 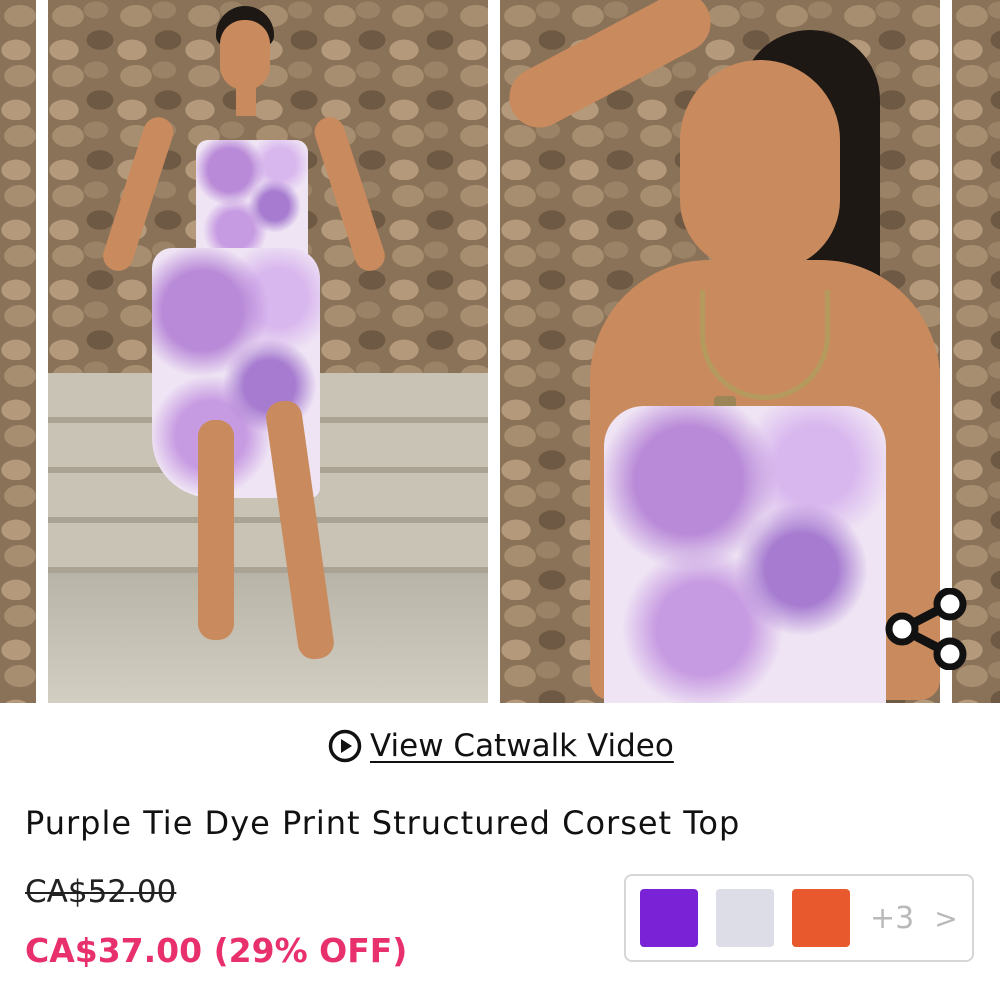 I want to click on original-price: CA$52.00, so click(x=101, y=892).